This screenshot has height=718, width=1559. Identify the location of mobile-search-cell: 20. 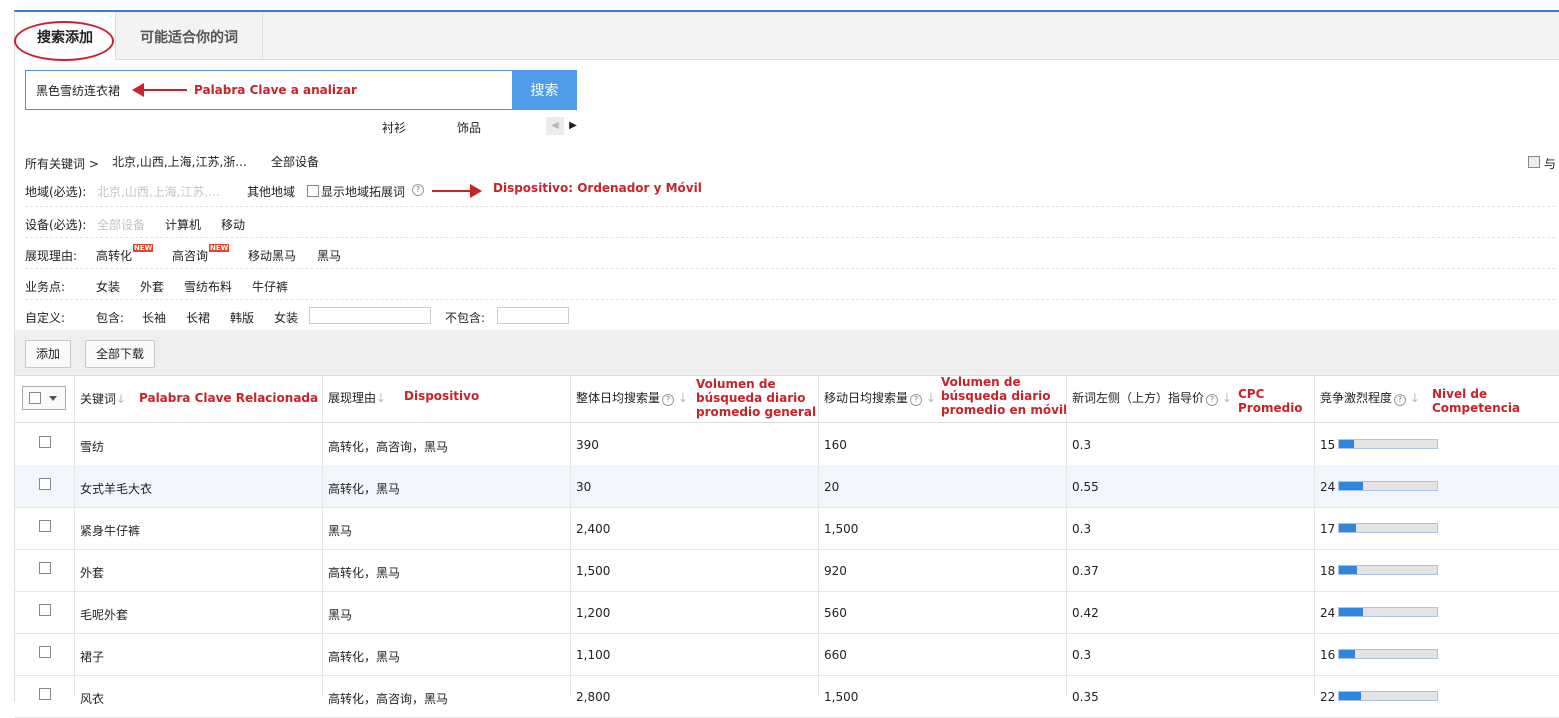
(832, 487).